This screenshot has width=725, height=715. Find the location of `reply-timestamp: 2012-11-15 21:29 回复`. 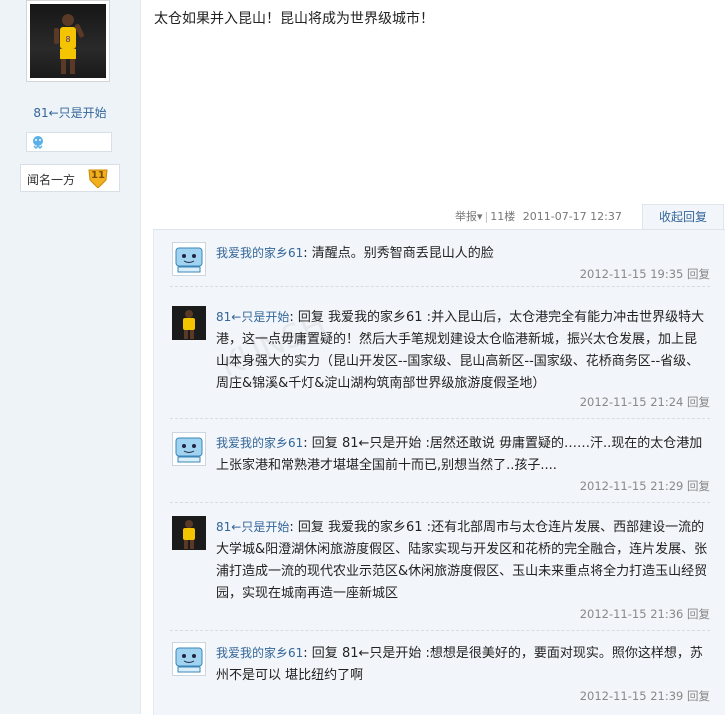

reply-timestamp: 2012-11-15 21:29 回复 is located at coordinates (644, 486).